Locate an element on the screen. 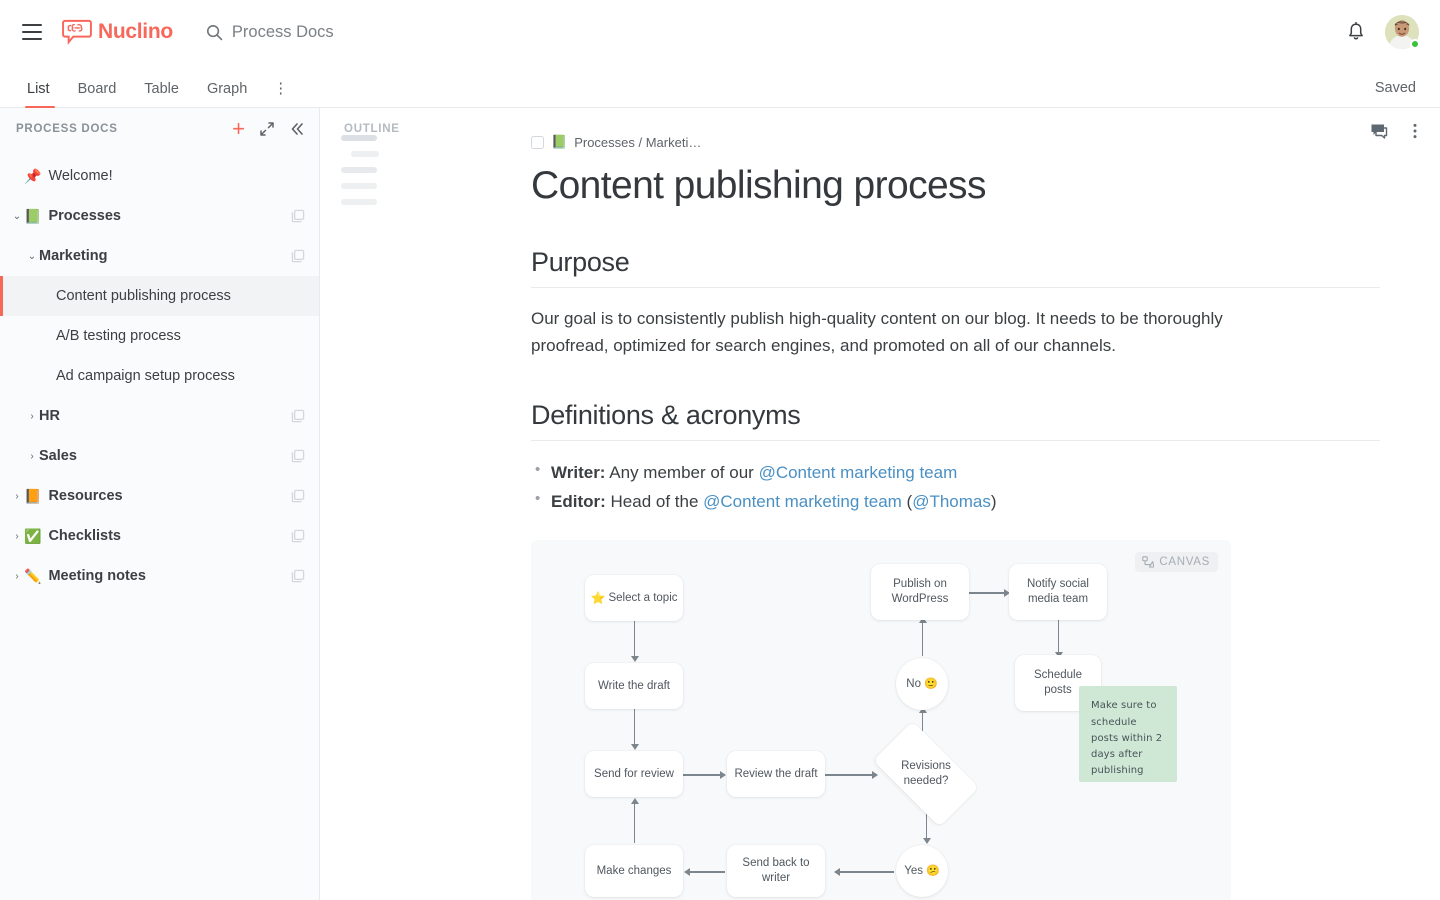 The image size is (1440, 900). add-item-button: + is located at coordinates (238, 129).